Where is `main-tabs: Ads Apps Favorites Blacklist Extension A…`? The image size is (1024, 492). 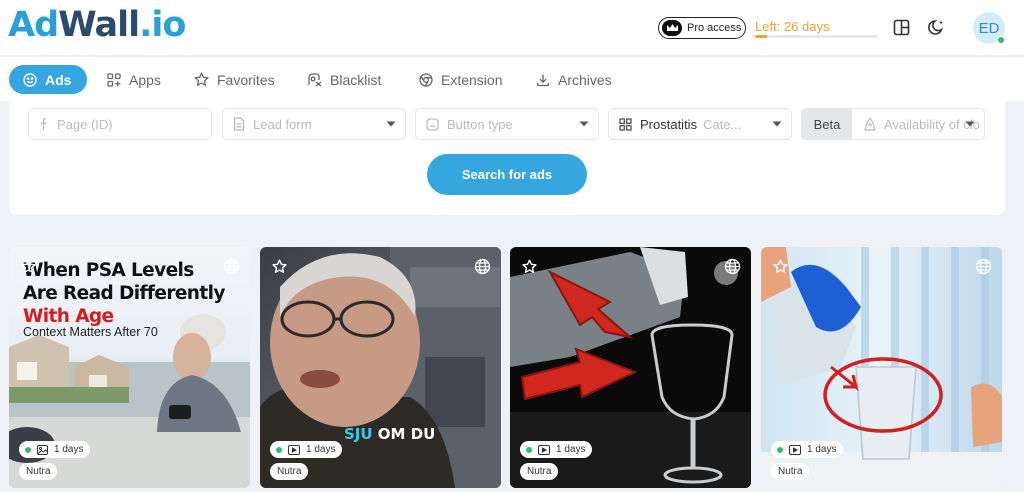
main-tabs: Ads Apps Favorites Blacklist Extension A… is located at coordinates (512, 79).